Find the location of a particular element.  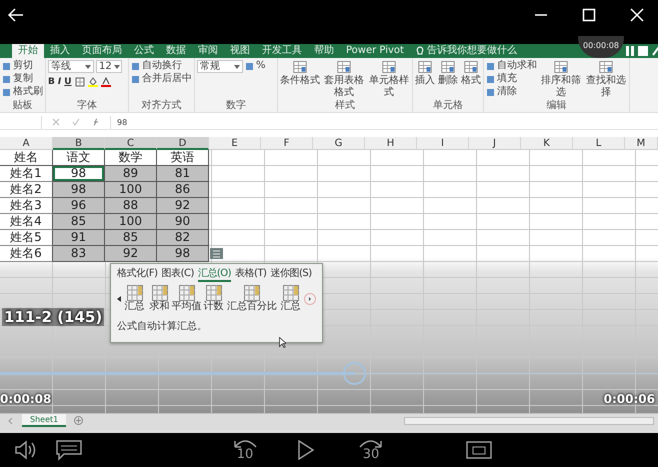

column-header: A is located at coordinates (26, 143).